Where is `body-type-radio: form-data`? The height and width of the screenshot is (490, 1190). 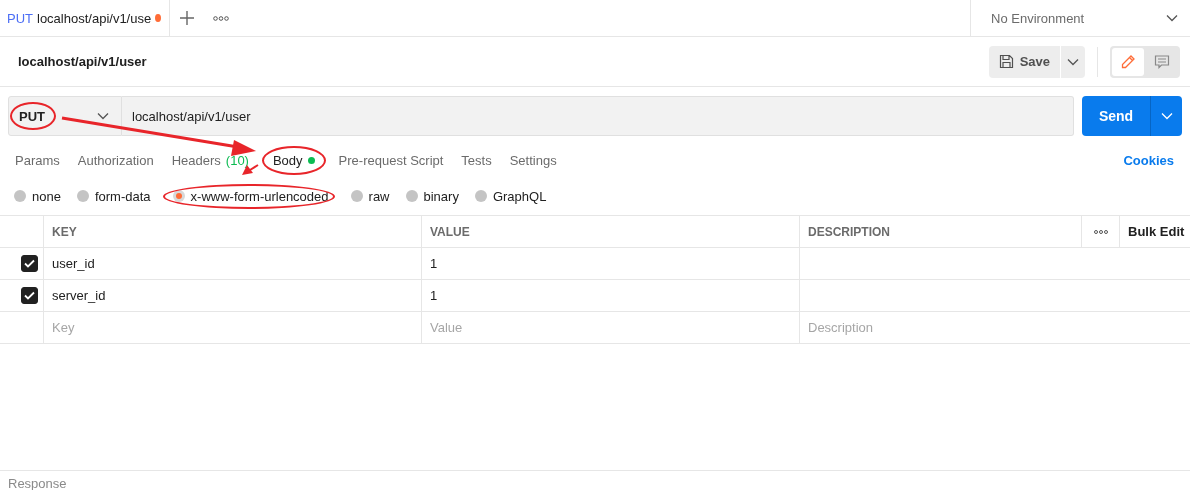 body-type-radio: form-data is located at coordinates (113, 196).